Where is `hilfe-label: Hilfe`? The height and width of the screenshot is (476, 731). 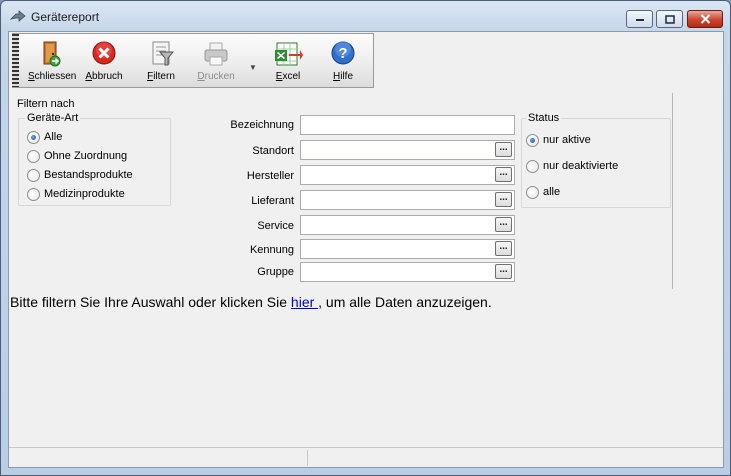 hilfe-label: Hilfe is located at coordinates (343, 76).